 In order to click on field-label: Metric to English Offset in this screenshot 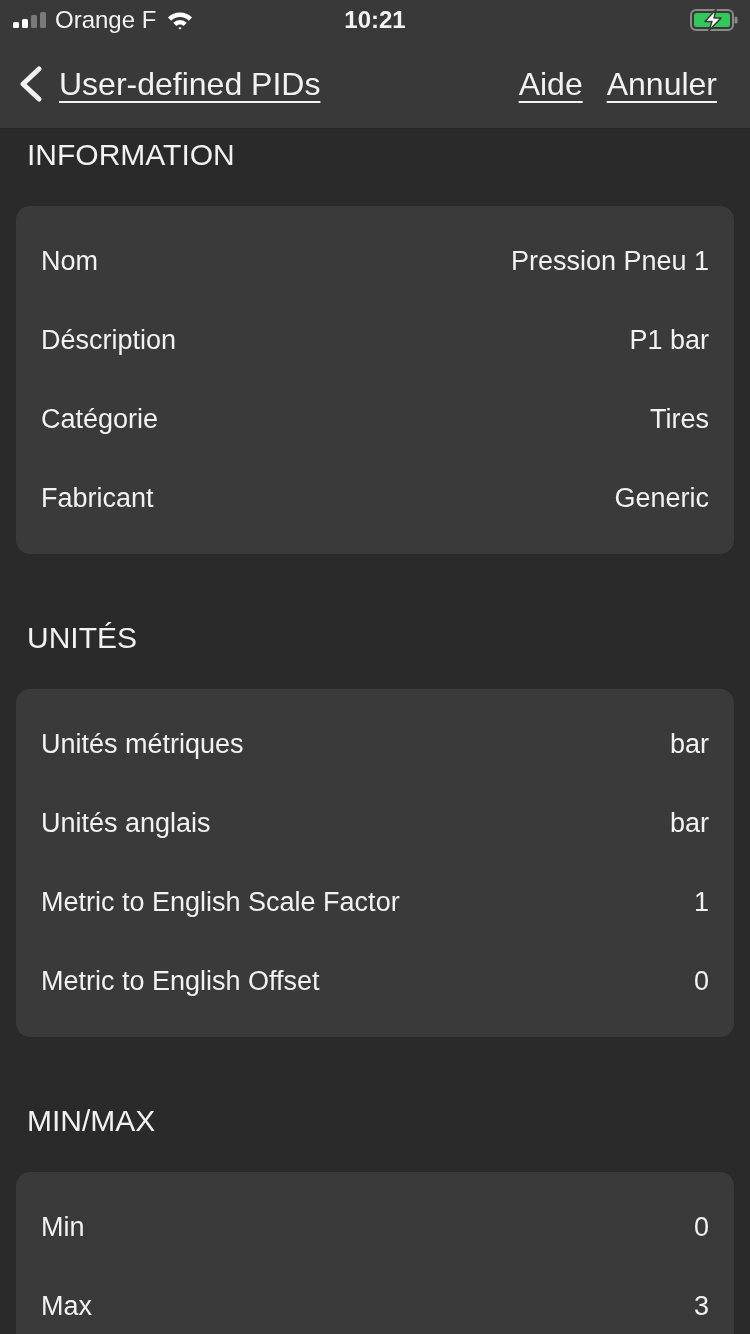, I will do `click(180, 981)`.